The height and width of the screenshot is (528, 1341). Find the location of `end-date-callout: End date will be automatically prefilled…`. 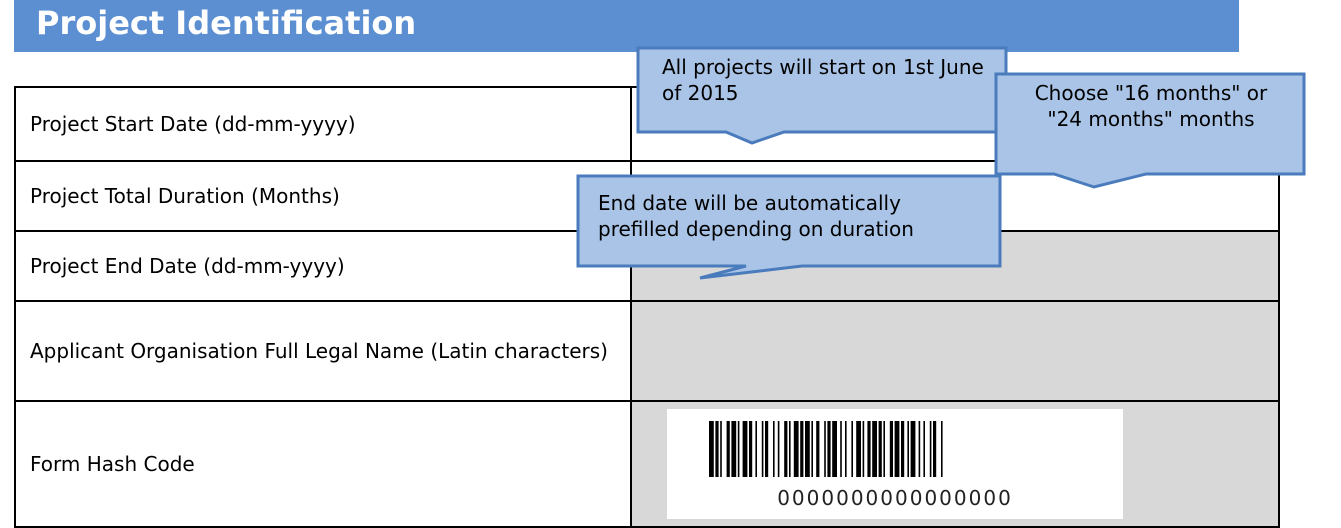

end-date-callout: End date will be automatically prefilled… is located at coordinates (789, 227).